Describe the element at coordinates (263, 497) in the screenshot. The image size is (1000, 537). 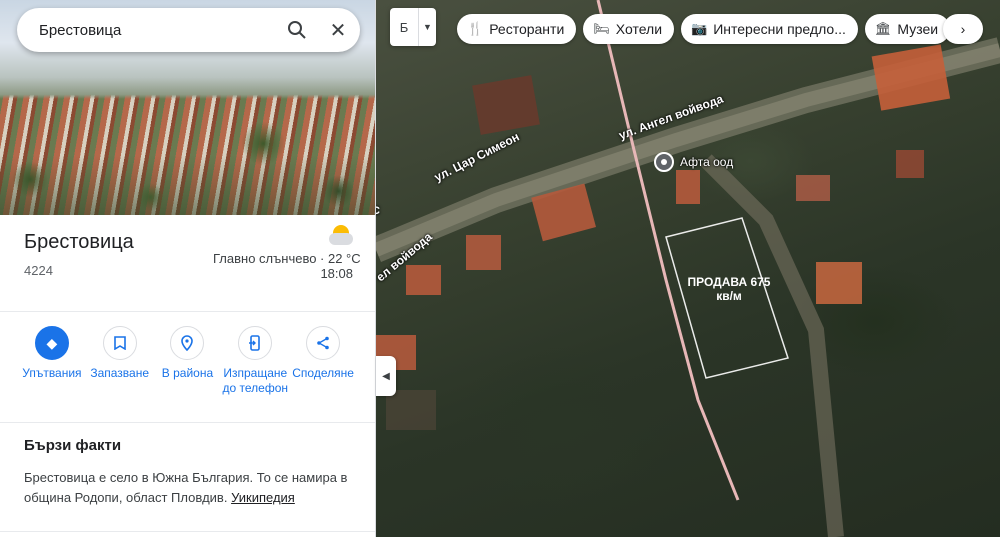
I see `wikipedia-link: Уикипедия` at that location.